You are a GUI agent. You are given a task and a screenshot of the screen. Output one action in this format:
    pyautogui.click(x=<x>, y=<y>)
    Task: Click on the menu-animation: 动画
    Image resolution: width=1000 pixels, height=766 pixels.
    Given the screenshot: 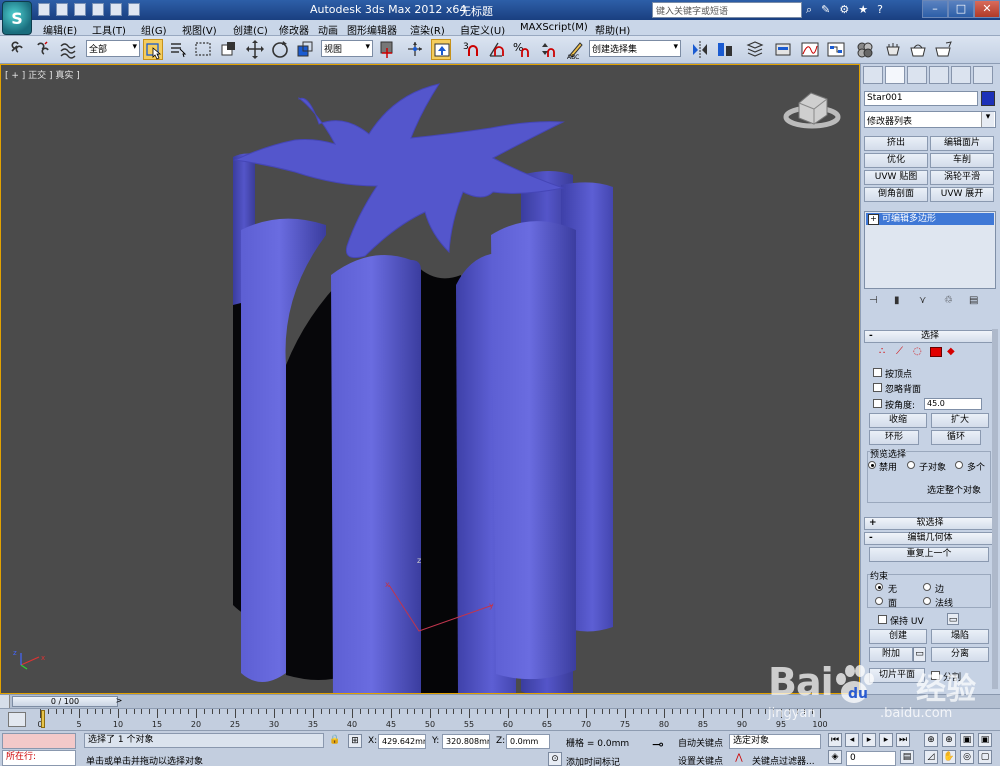 What is the action you would take?
    pyautogui.click(x=328, y=29)
    